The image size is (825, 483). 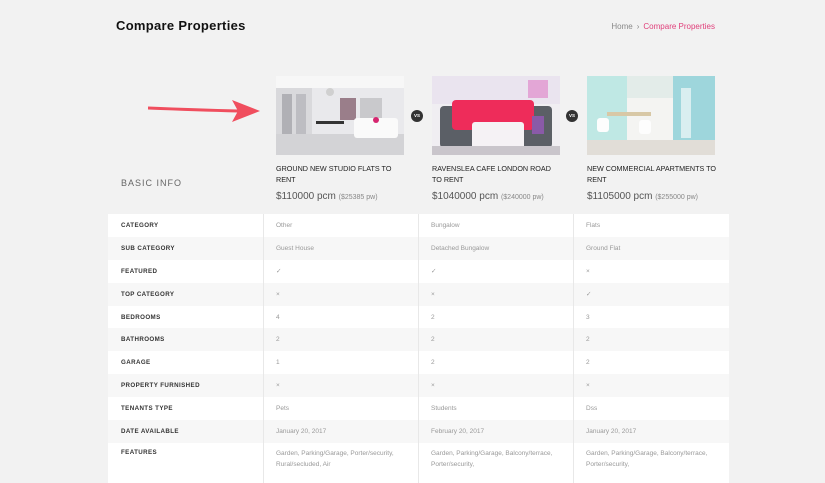 What do you see at coordinates (160, 386) in the screenshot?
I see `row-label: PROPERTY FURNISHED` at bounding box center [160, 386].